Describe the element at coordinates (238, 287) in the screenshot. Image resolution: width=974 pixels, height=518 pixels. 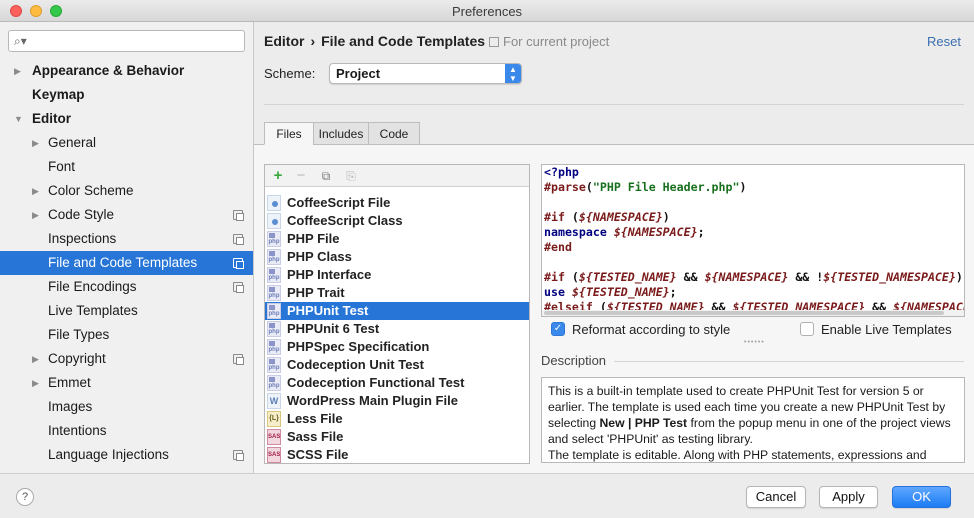
I see `project-scope-icon` at that location.